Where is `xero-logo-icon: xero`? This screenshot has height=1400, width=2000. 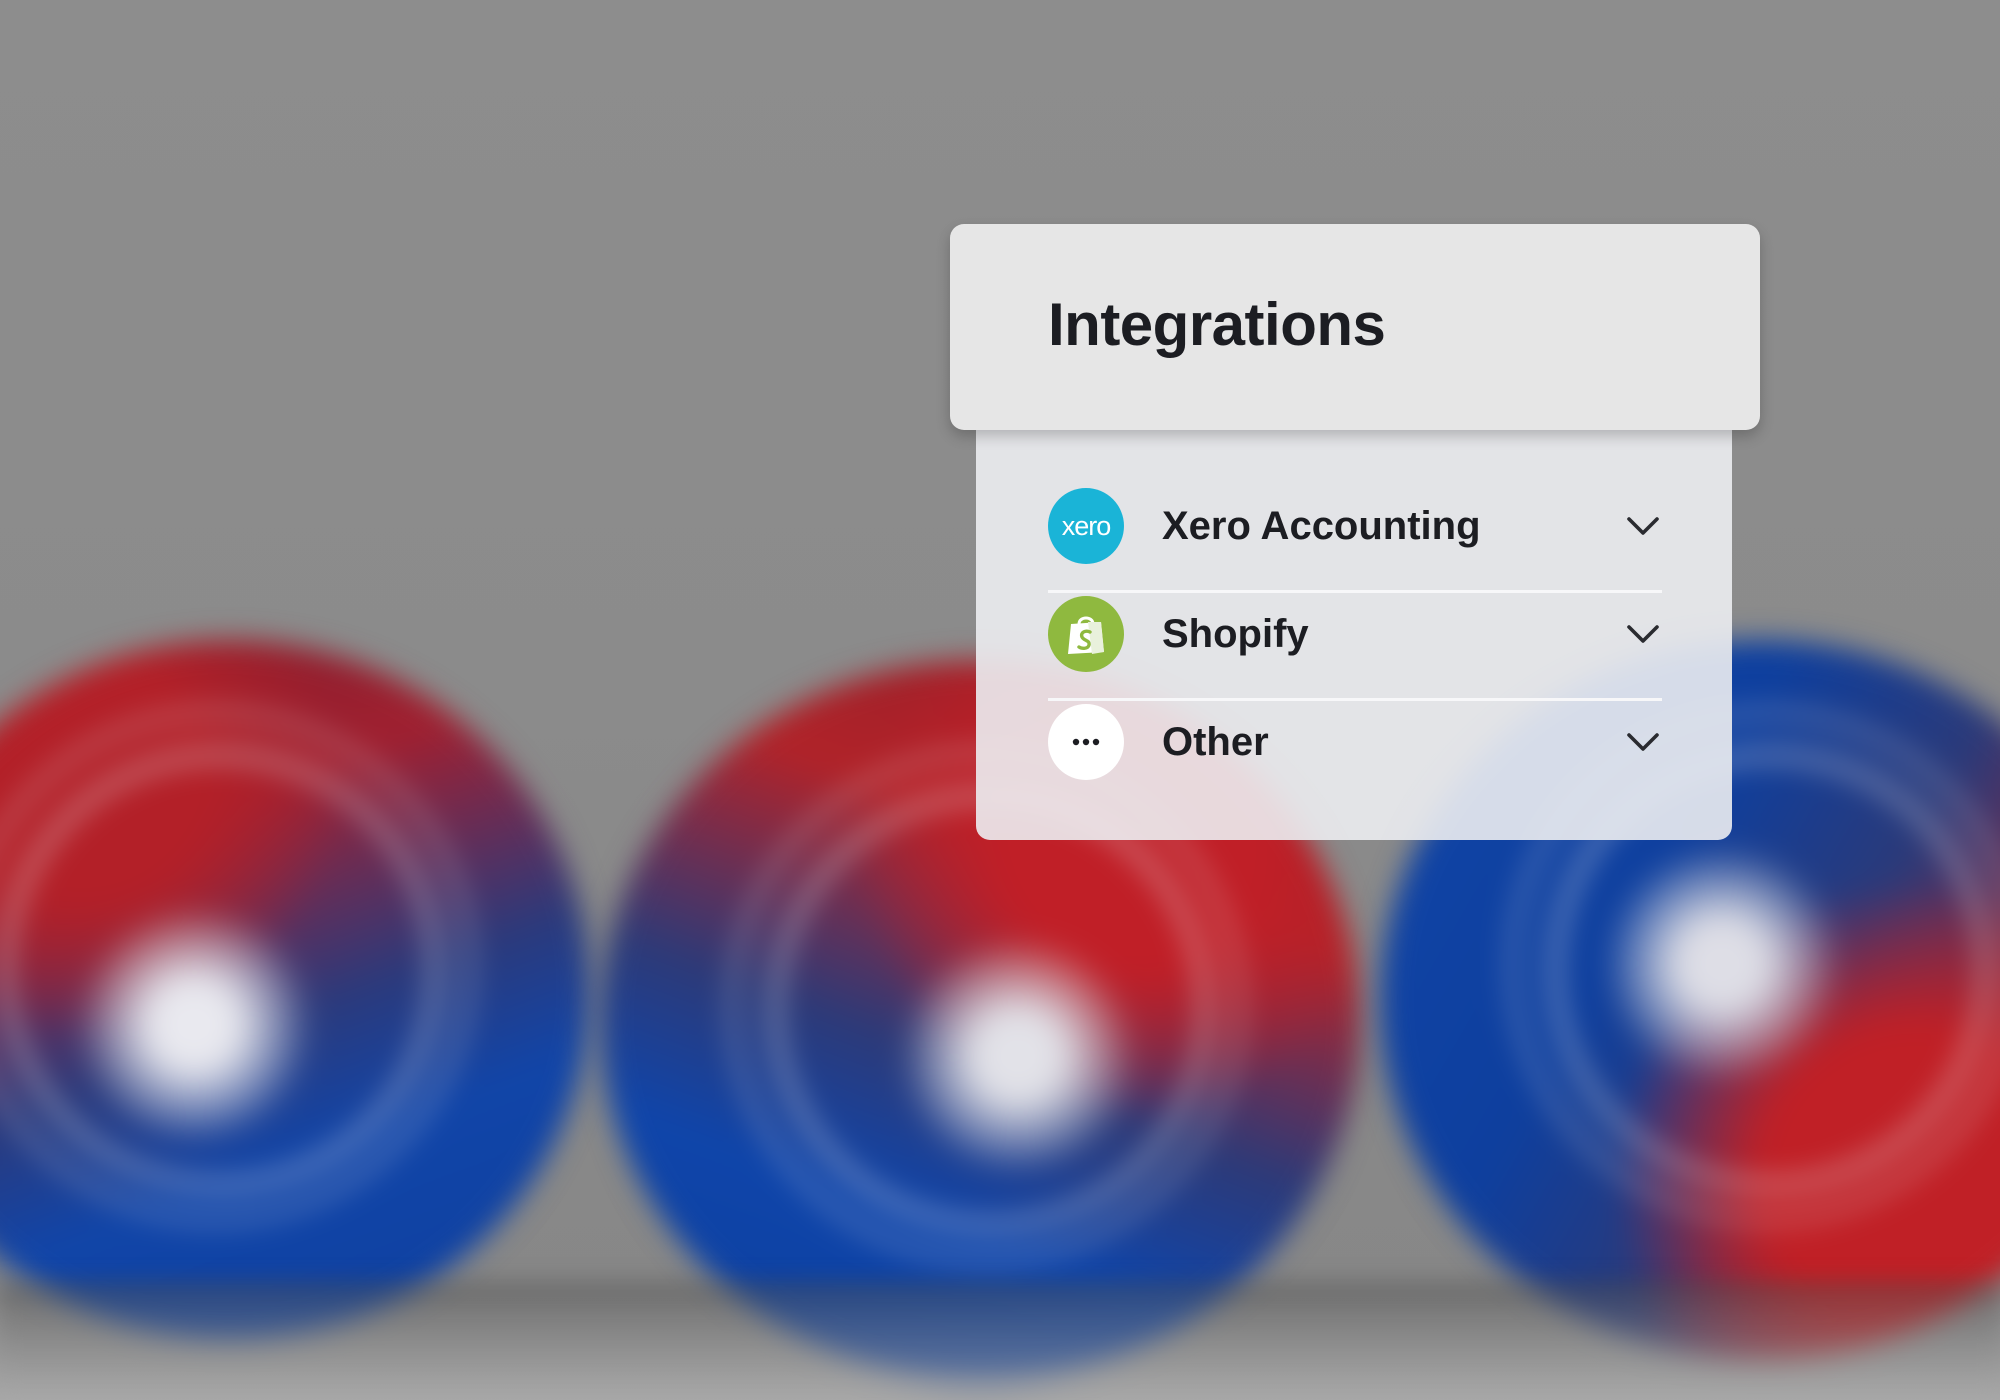
xero-logo-icon: xero is located at coordinates (1086, 526).